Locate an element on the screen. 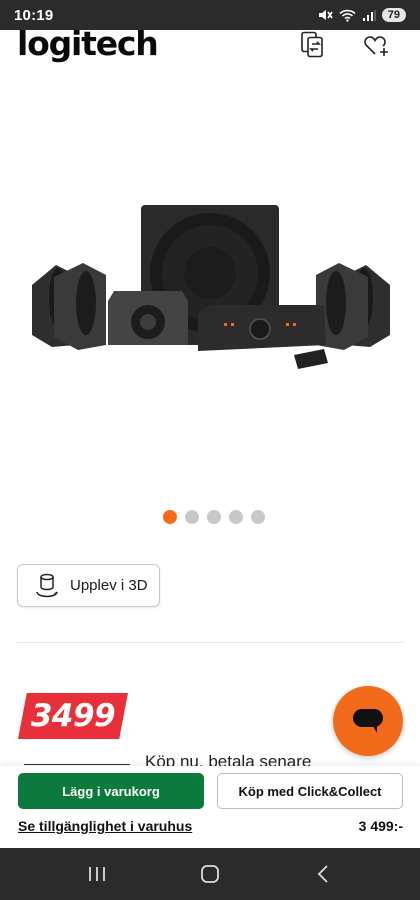 The height and width of the screenshot is (900, 420). carousel-dots is located at coordinates (210, 517).